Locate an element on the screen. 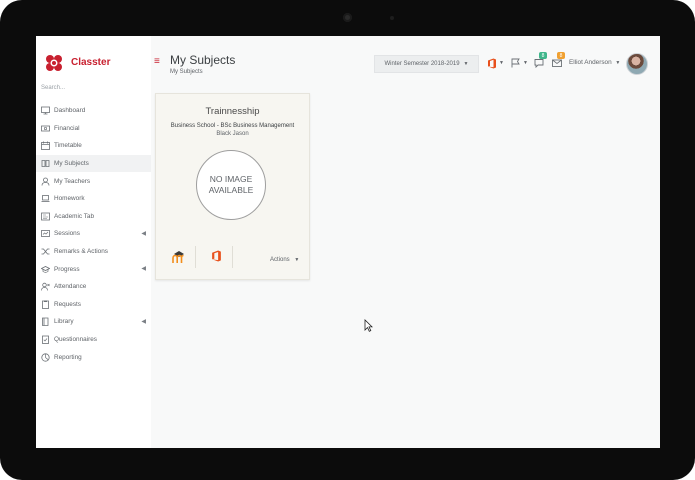  avatar is located at coordinates (637, 64).